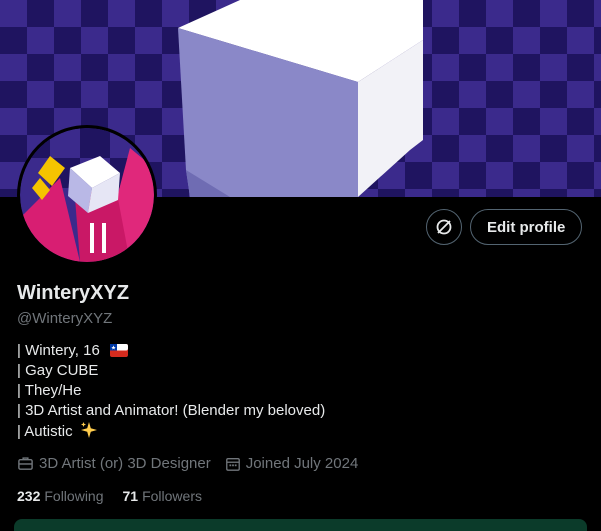  I want to click on slashed-circle-button, so click(444, 227).